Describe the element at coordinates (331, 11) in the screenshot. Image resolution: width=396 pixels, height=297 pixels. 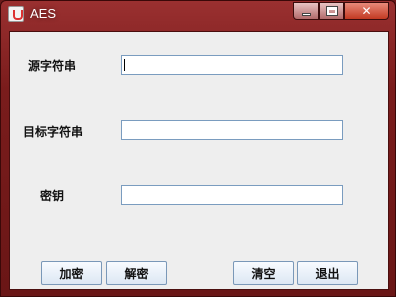
I see `maximize-button` at that location.